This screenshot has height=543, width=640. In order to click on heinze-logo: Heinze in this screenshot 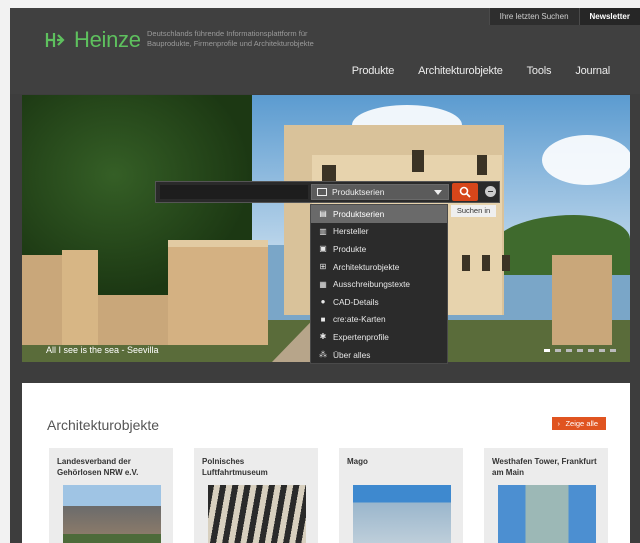, I will do `click(92, 40)`.